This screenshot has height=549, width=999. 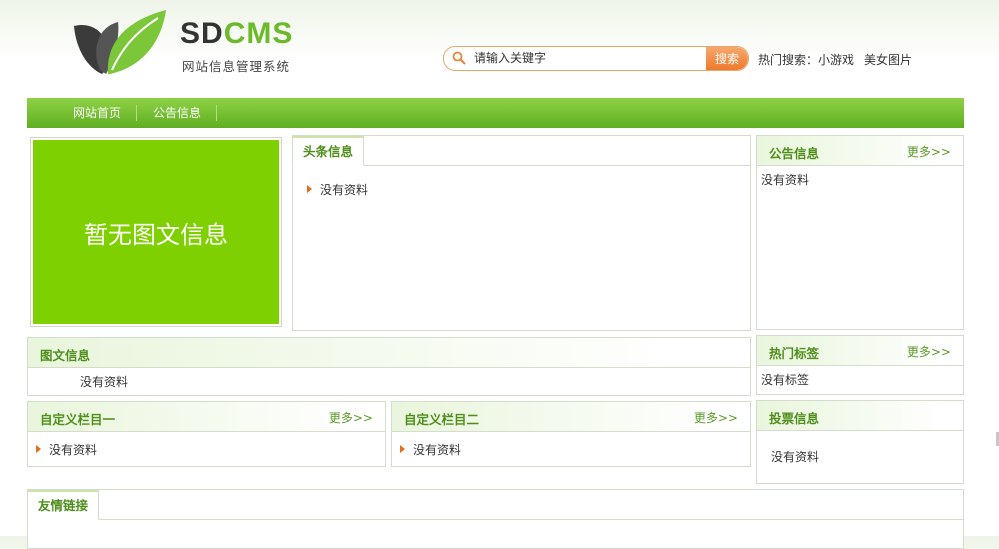 I want to click on gallery-title: 图文信息, so click(x=65, y=355).